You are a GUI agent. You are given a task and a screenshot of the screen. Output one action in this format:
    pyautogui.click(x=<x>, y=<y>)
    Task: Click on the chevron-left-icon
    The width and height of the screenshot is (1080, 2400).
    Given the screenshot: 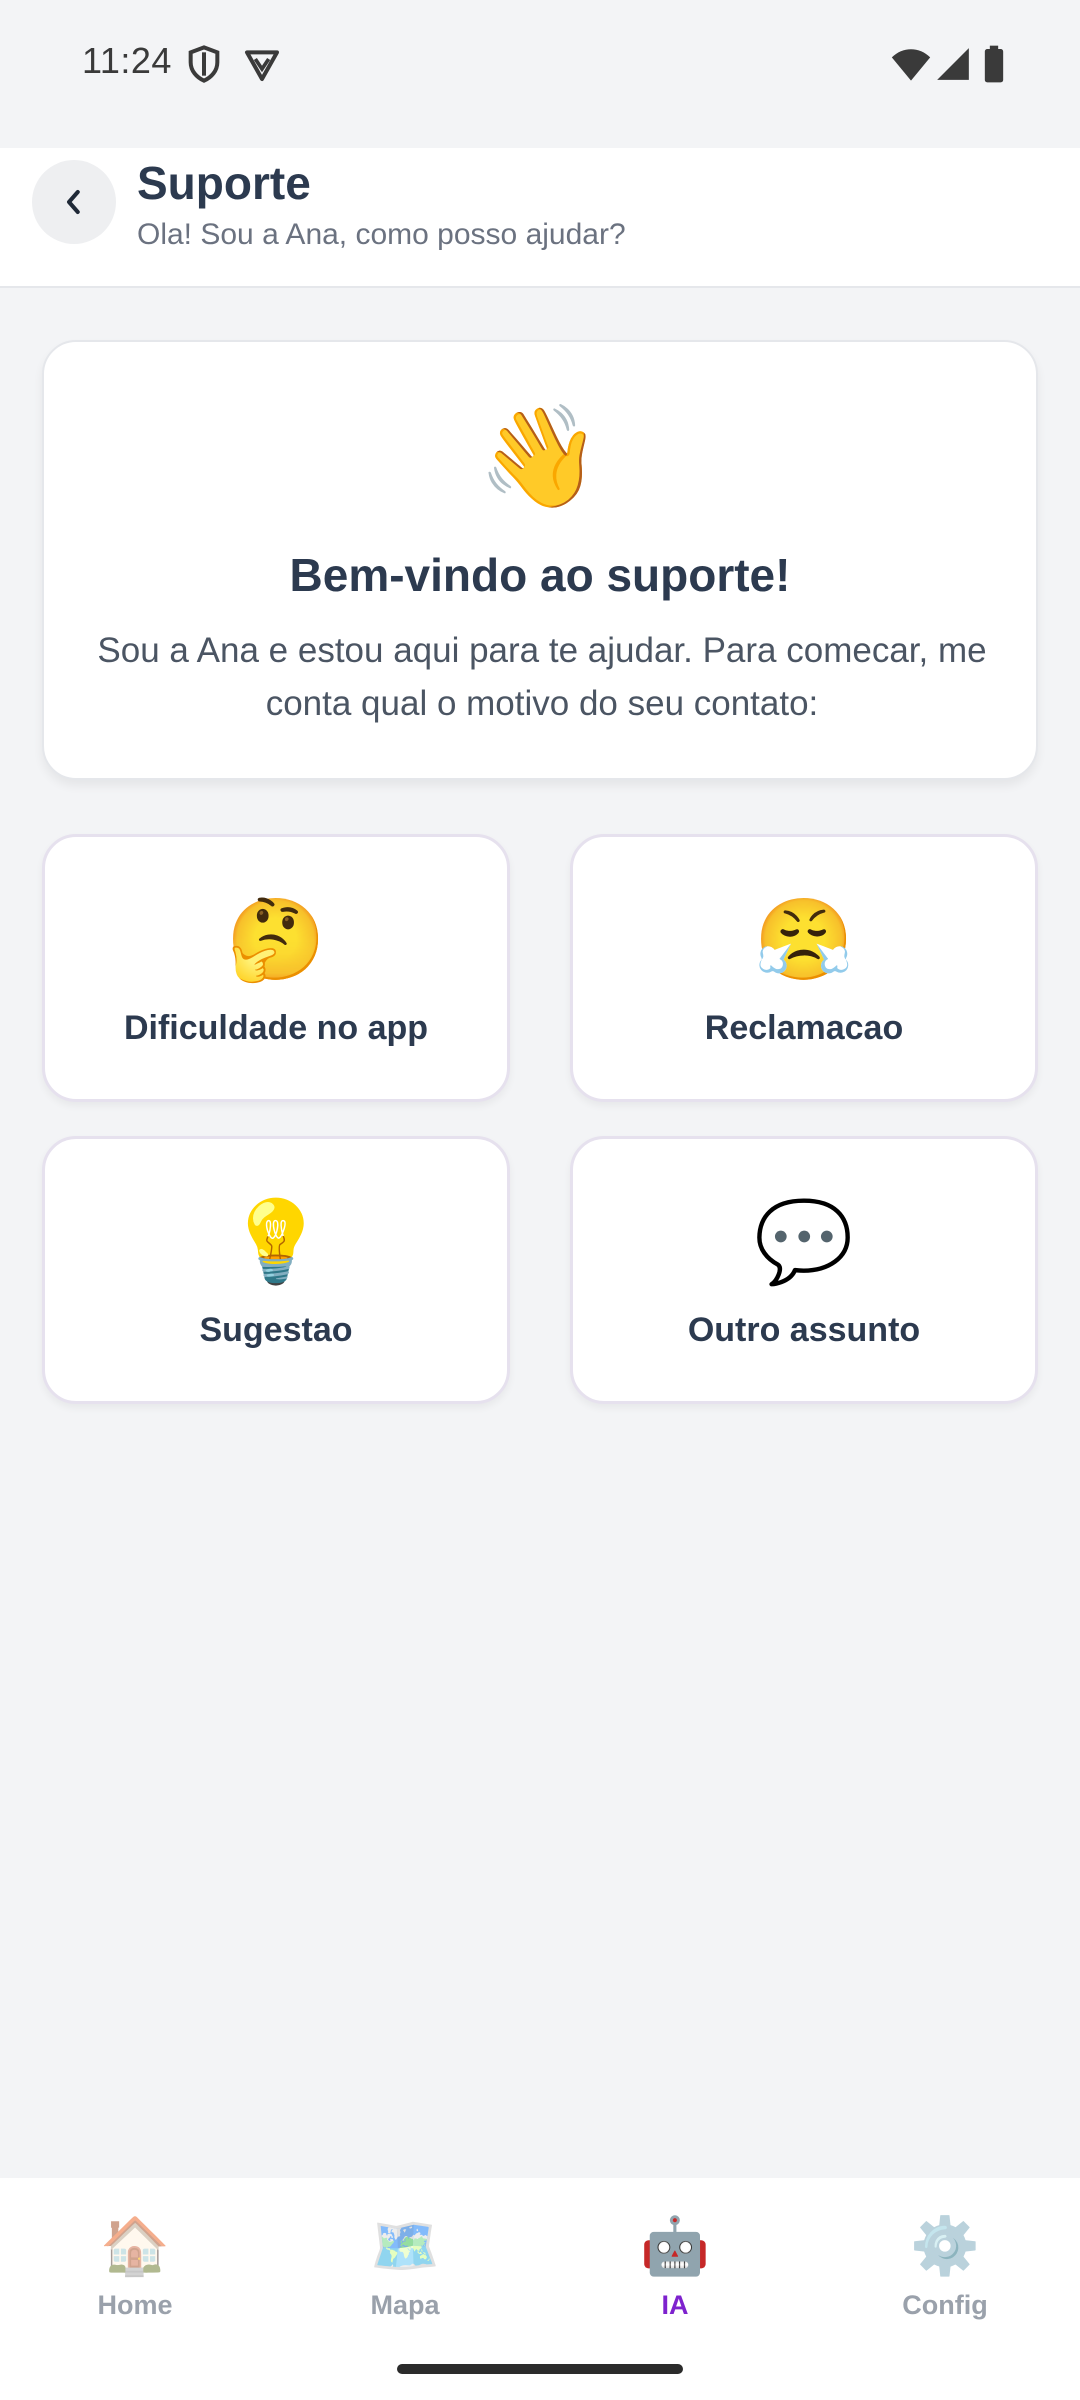 What is the action you would take?
    pyautogui.click(x=73, y=202)
    